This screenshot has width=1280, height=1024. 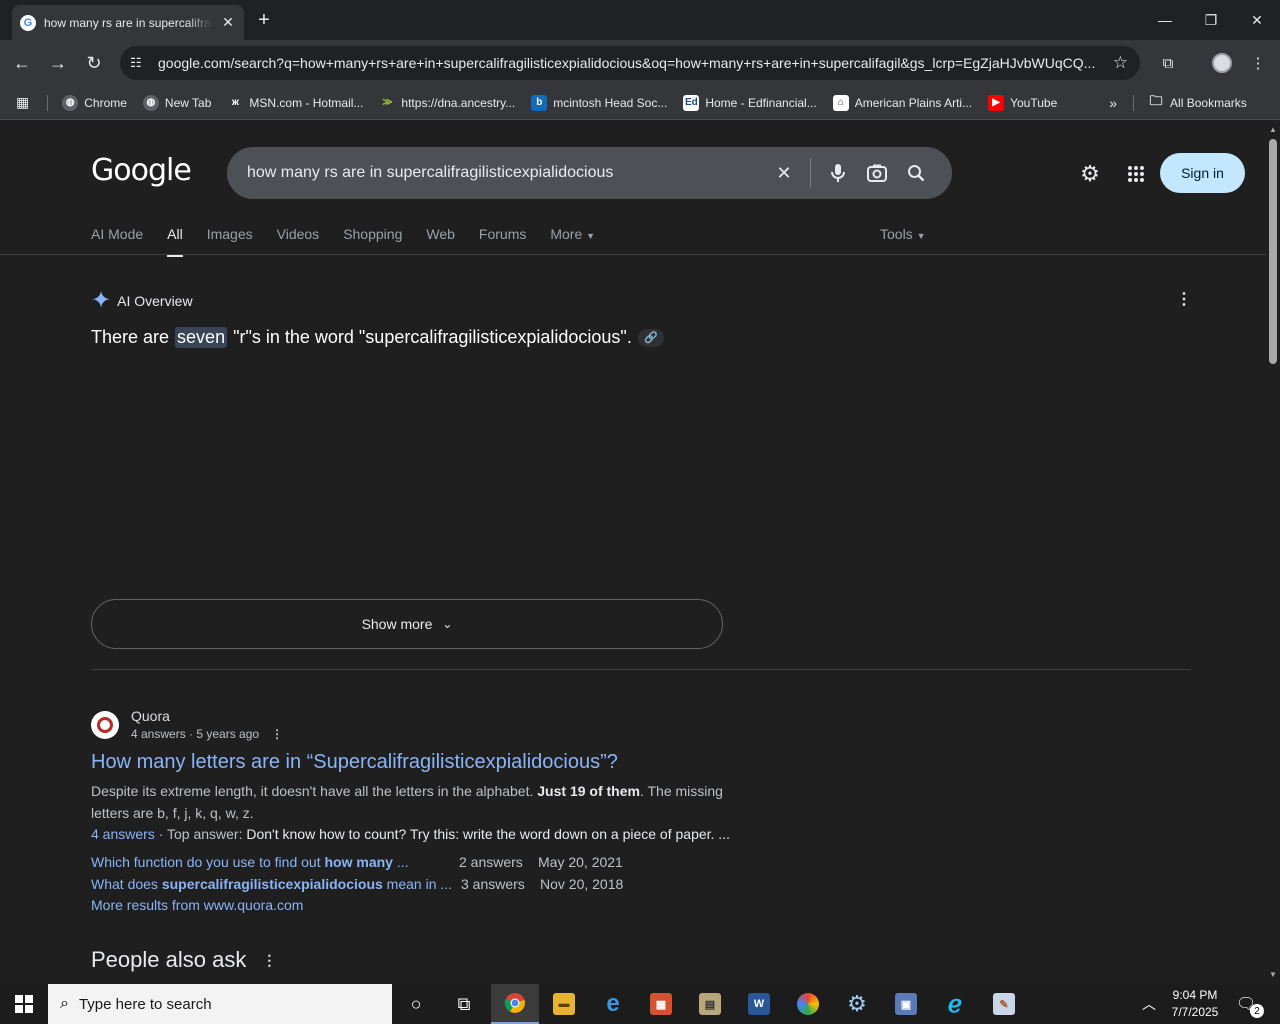 I want to click on more-results-link: More results from www.quora.com, so click(x=197, y=905).